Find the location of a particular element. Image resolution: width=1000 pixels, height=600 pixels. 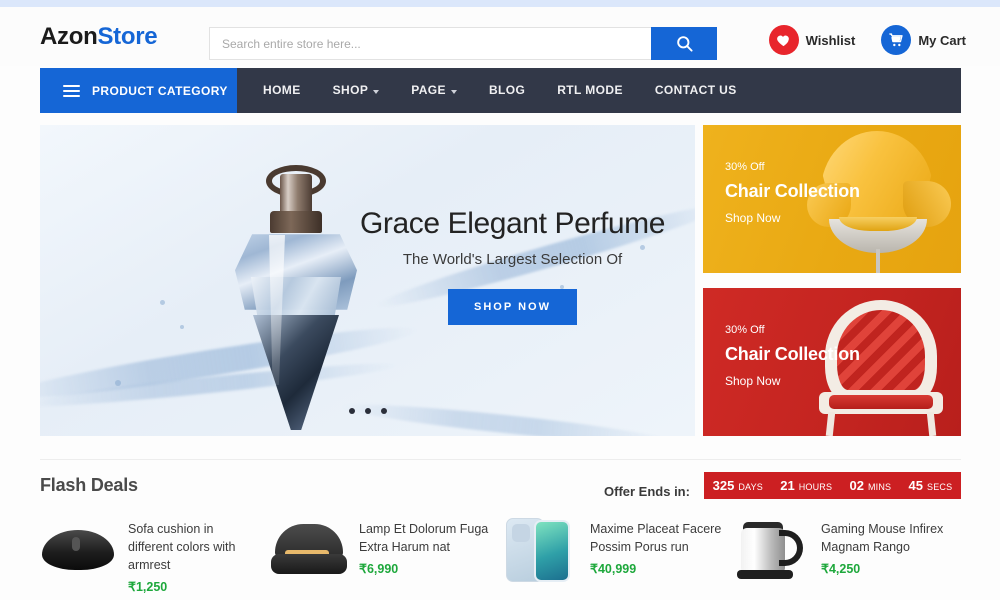

logo-text-primary: Azon is located at coordinates (69, 36).